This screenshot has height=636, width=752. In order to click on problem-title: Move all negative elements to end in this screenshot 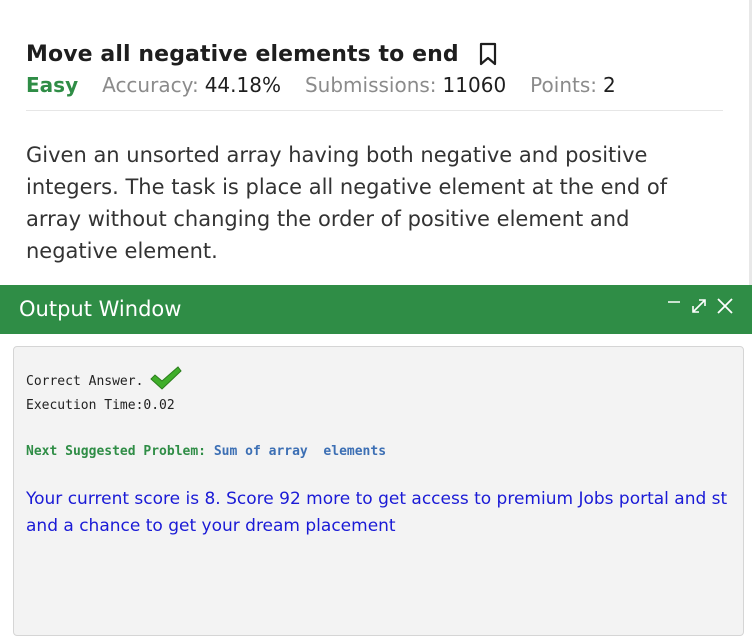, I will do `click(242, 54)`.